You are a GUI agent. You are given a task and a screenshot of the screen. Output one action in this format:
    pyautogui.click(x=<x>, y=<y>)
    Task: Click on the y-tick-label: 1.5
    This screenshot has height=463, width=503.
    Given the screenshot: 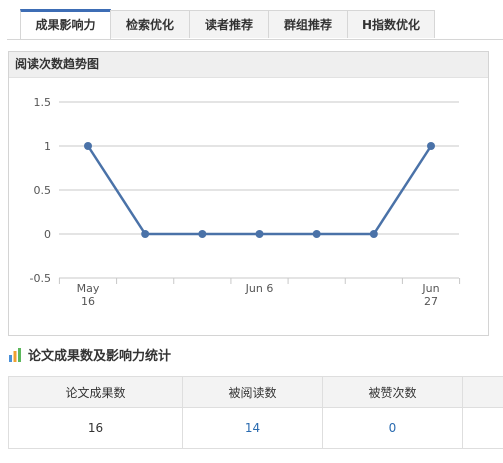 What is the action you would take?
    pyautogui.click(x=43, y=102)
    